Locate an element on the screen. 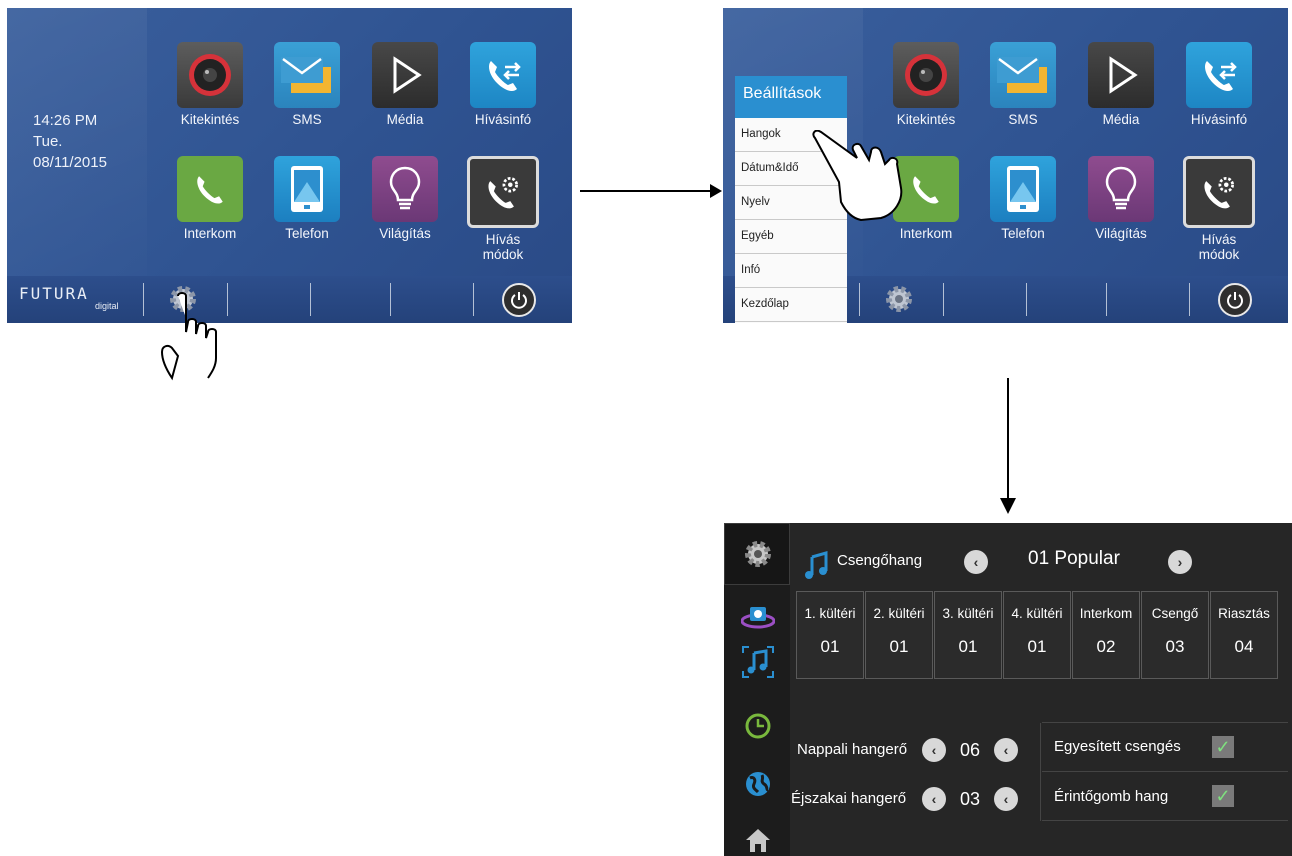 This screenshot has height=856, width=1292. ringtone-cell: Interkom 02 is located at coordinates (1106, 635).